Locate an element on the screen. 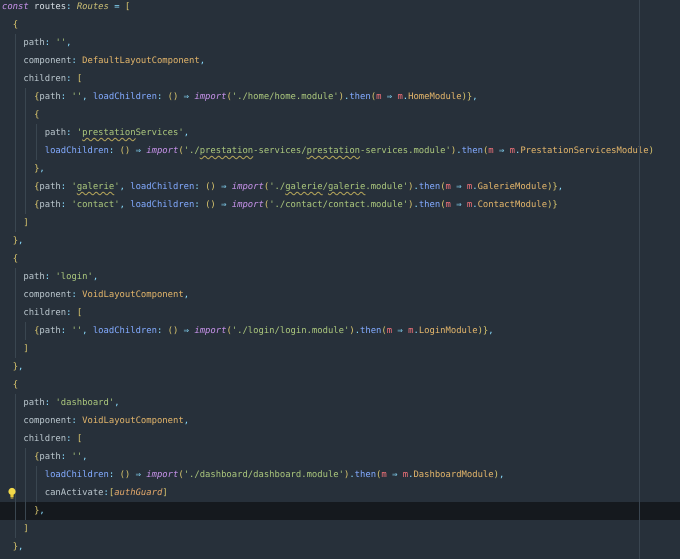  code-line: canActivate:[authGuard] is located at coordinates (106, 493).